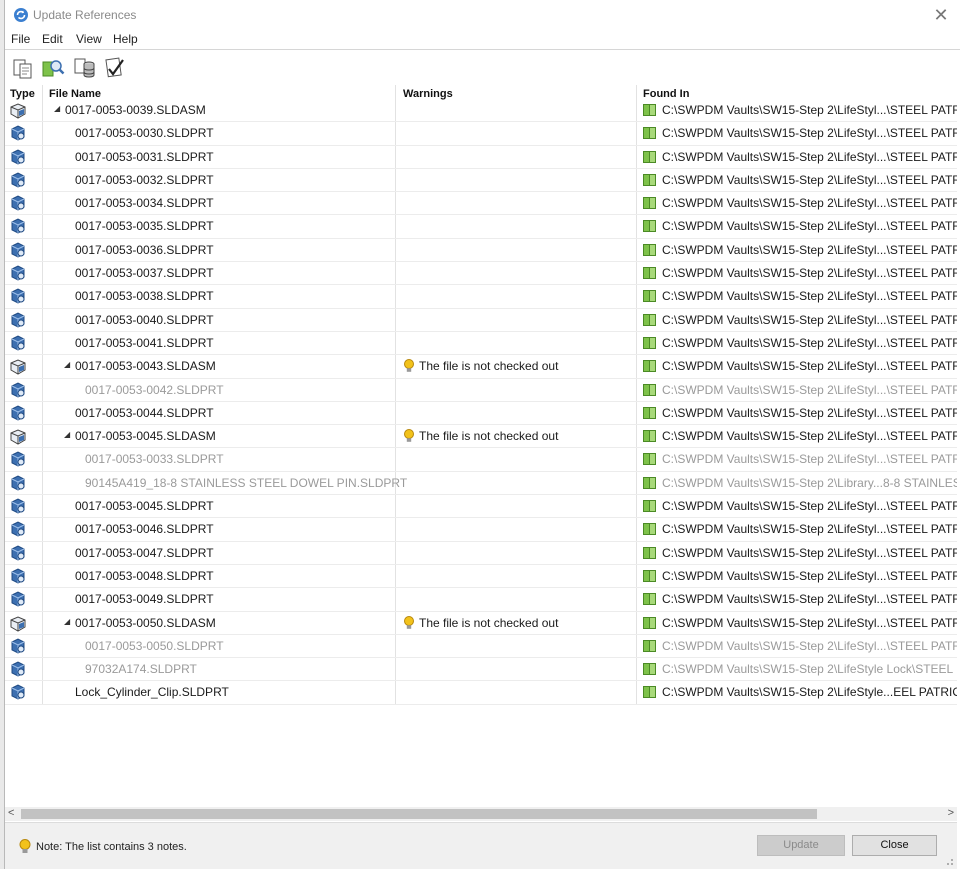 Image resolution: width=960 pixels, height=869 pixels. I want to click on browse-icon, so click(53, 68).